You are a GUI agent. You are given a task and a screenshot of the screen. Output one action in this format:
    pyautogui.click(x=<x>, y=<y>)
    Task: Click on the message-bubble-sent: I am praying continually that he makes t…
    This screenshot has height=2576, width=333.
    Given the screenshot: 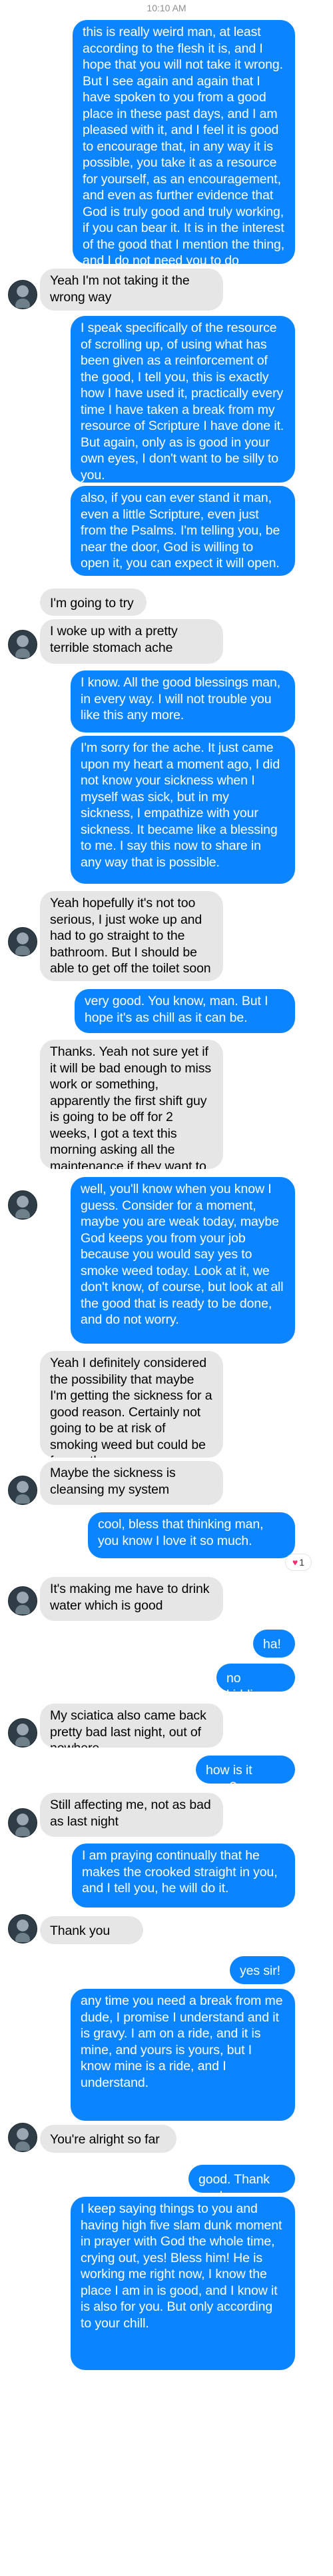 What is the action you would take?
    pyautogui.click(x=183, y=1876)
    